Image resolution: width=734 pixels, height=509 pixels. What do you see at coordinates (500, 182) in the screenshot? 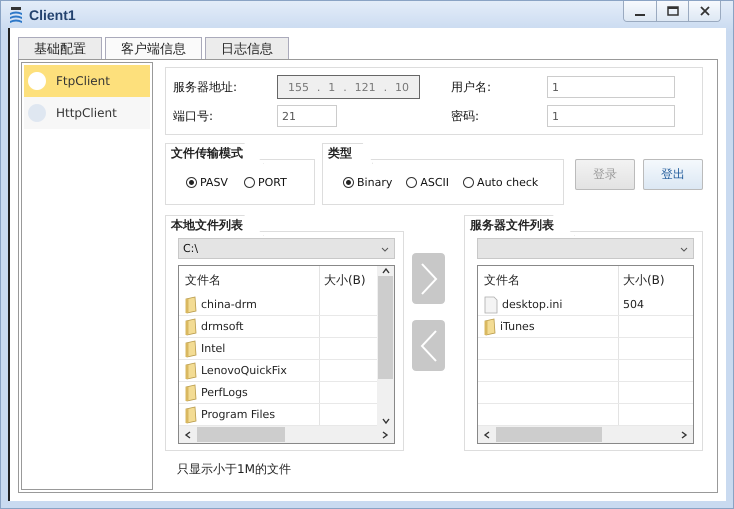
I see `radio-option: Auto check` at bounding box center [500, 182].